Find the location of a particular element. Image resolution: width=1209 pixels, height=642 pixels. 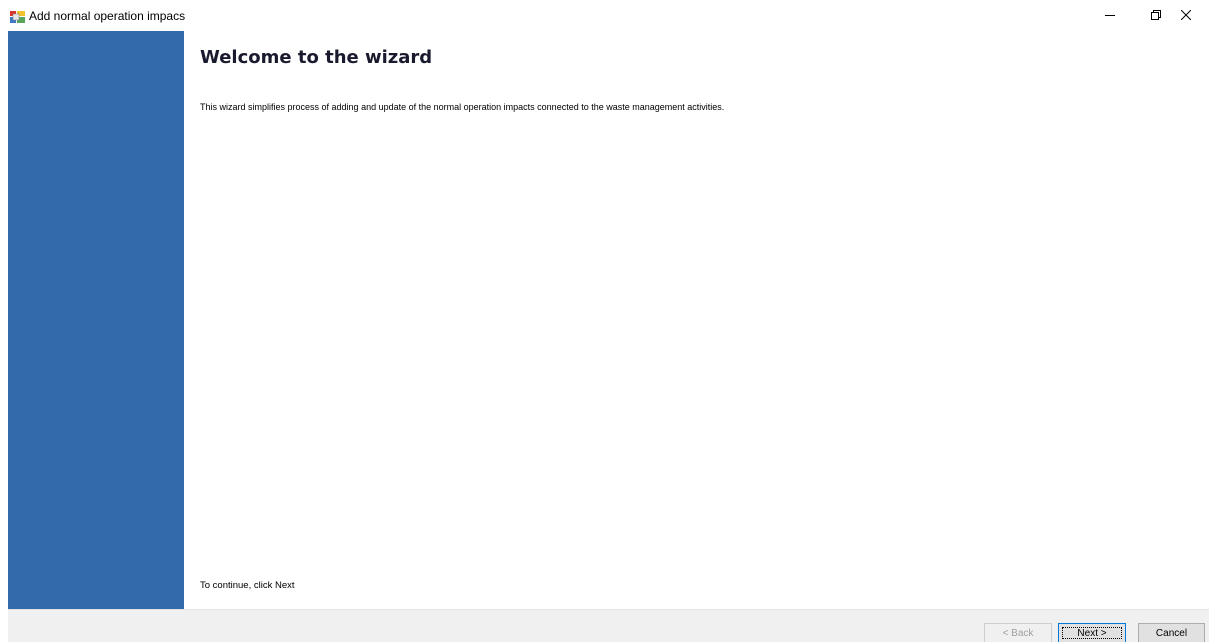

cancel-button: Cancel is located at coordinates (1171, 632).